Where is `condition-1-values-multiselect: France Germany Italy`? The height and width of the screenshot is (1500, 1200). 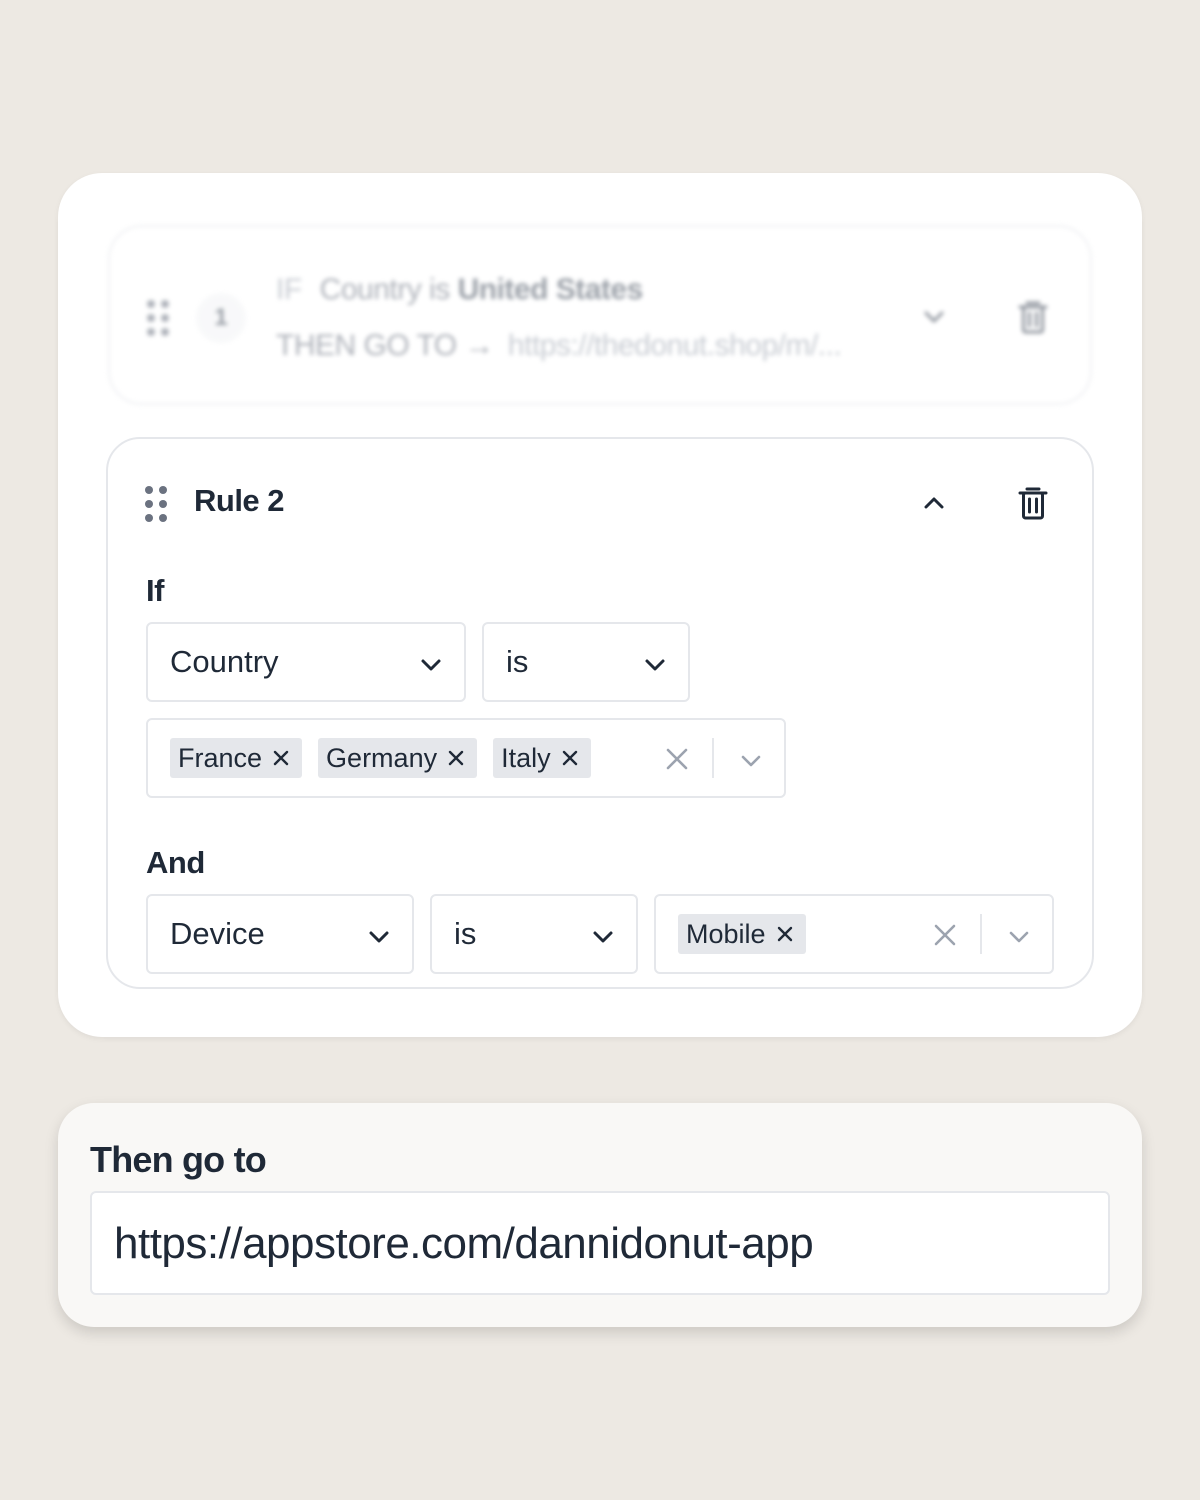 condition-1-values-multiselect: France Germany Italy is located at coordinates (466, 758).